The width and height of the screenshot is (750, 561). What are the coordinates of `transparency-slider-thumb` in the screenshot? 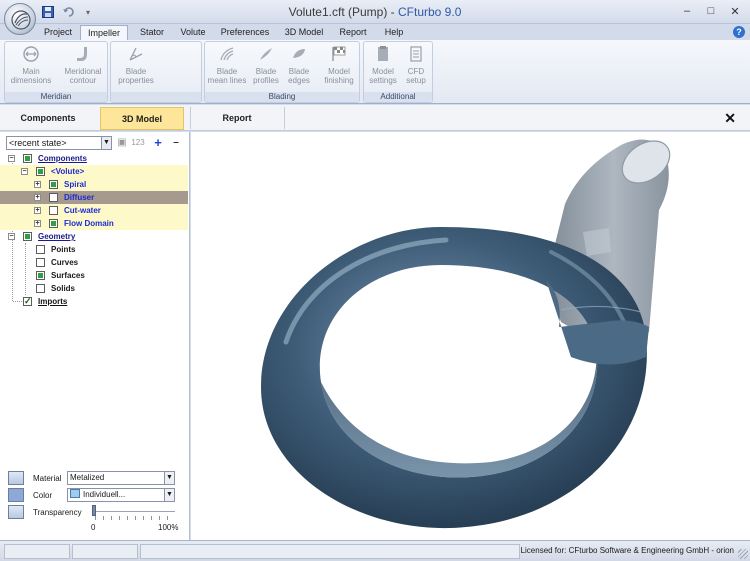 It's located at (94, 510).